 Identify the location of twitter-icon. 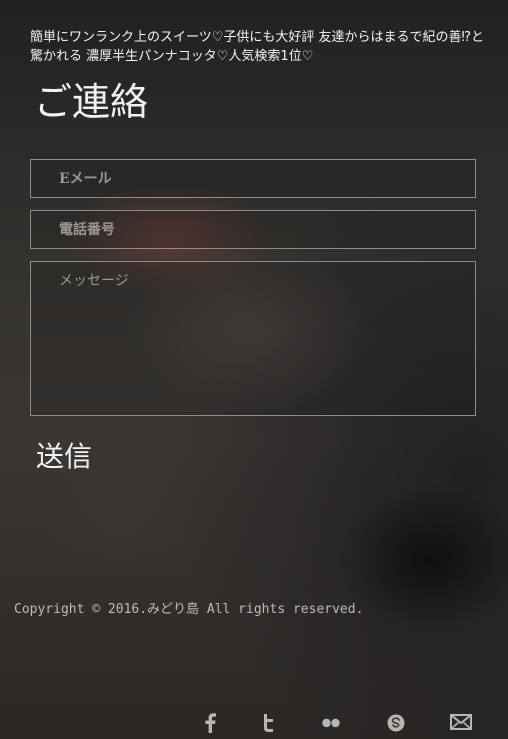
(269, 724).